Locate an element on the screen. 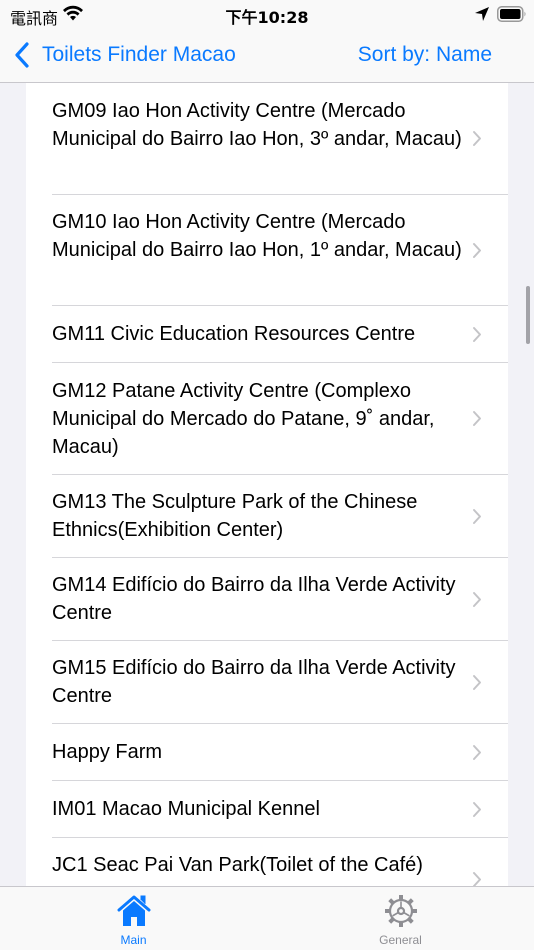 This screenshot has width=534, height=950. location-arrow-icon is located at coordinates (482, 14).